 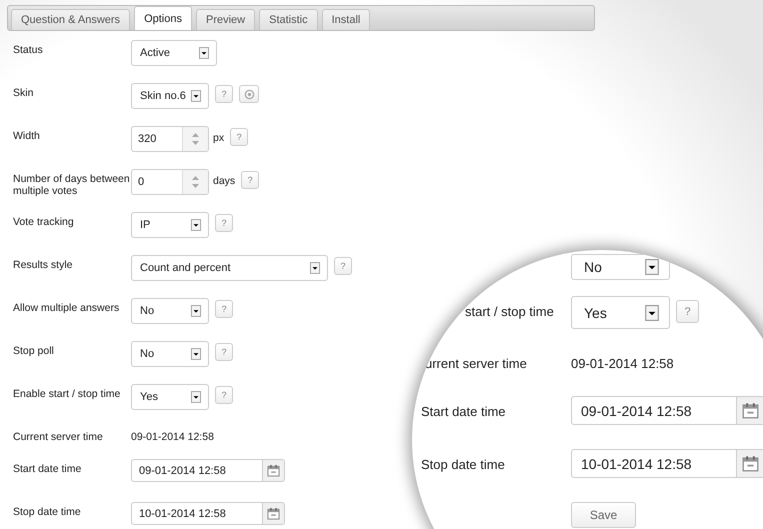 What do you see at coordinates (43, 264) in the screenshot?
I see `field-label: Results style` at bounding box center [43, 264].